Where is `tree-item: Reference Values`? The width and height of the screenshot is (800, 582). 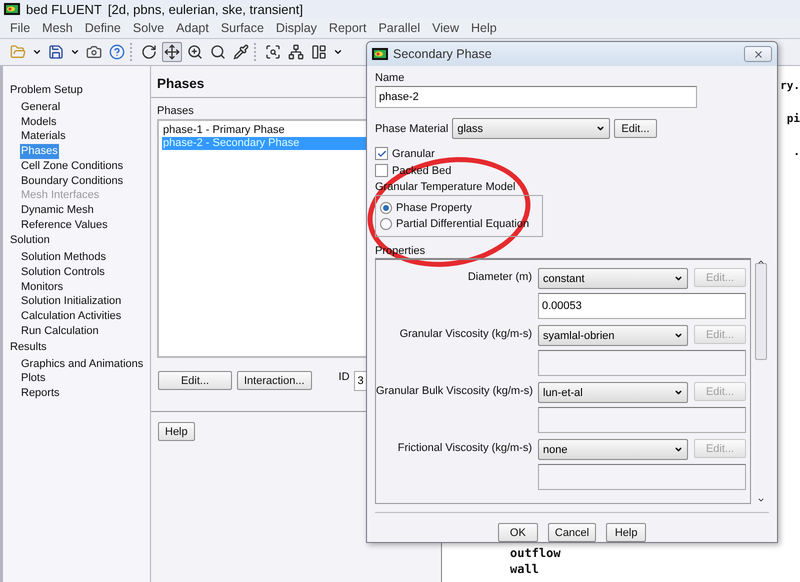
tree-item: Reference Values is located at coordinates (64, 225).